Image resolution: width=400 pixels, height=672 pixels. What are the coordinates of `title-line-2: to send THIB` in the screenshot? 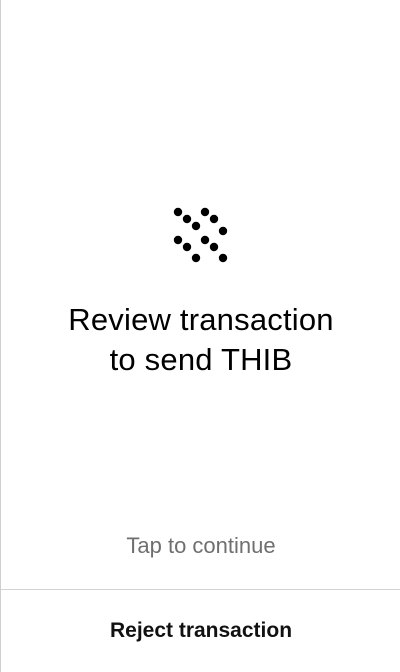 It's located at (201, 359).